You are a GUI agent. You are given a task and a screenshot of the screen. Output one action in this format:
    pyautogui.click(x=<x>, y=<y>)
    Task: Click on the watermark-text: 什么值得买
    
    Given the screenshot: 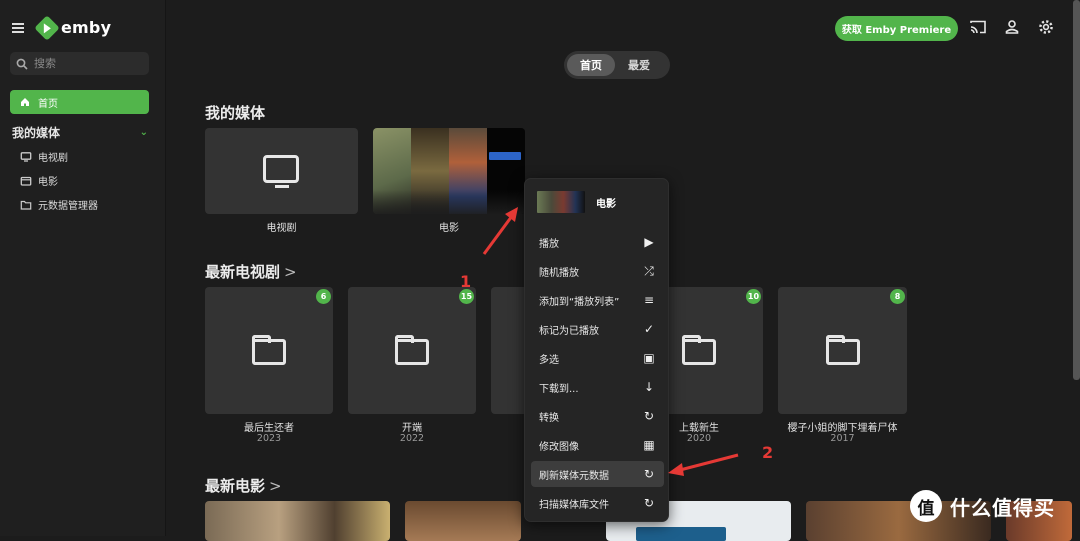 What is the action you would take?
    pyautogui.click(x=1002, y=507)
    